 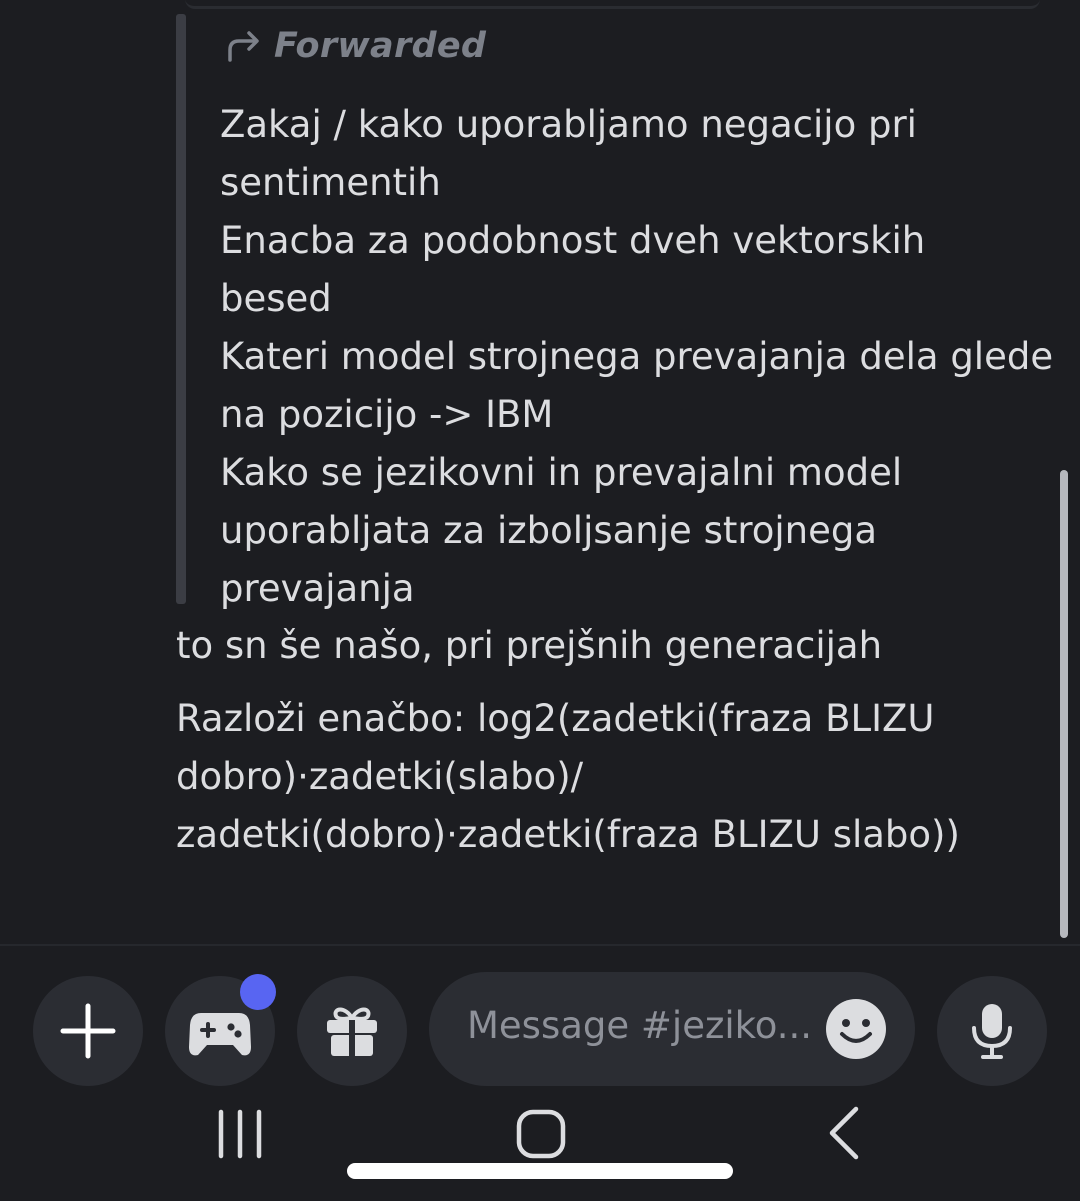 I want to click on microphone-icon, so click(x=992, y=1031).